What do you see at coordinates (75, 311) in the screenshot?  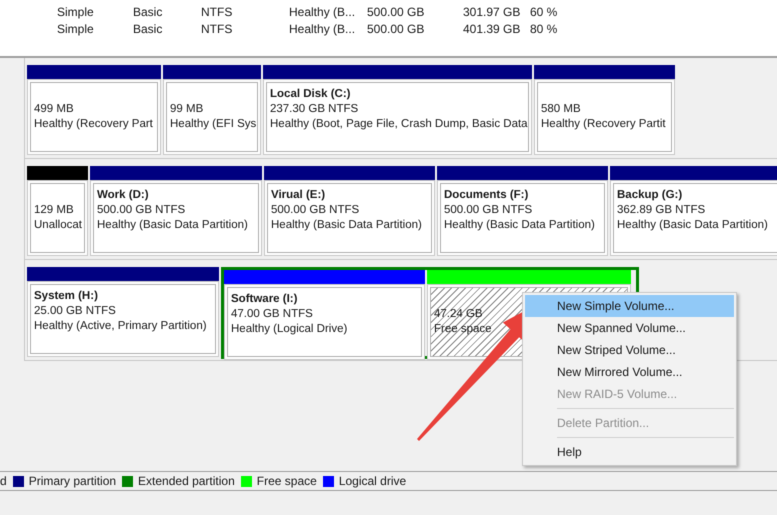 I see `partition-size: 25.00 GB NTFS` at bounding box center [75, 311].